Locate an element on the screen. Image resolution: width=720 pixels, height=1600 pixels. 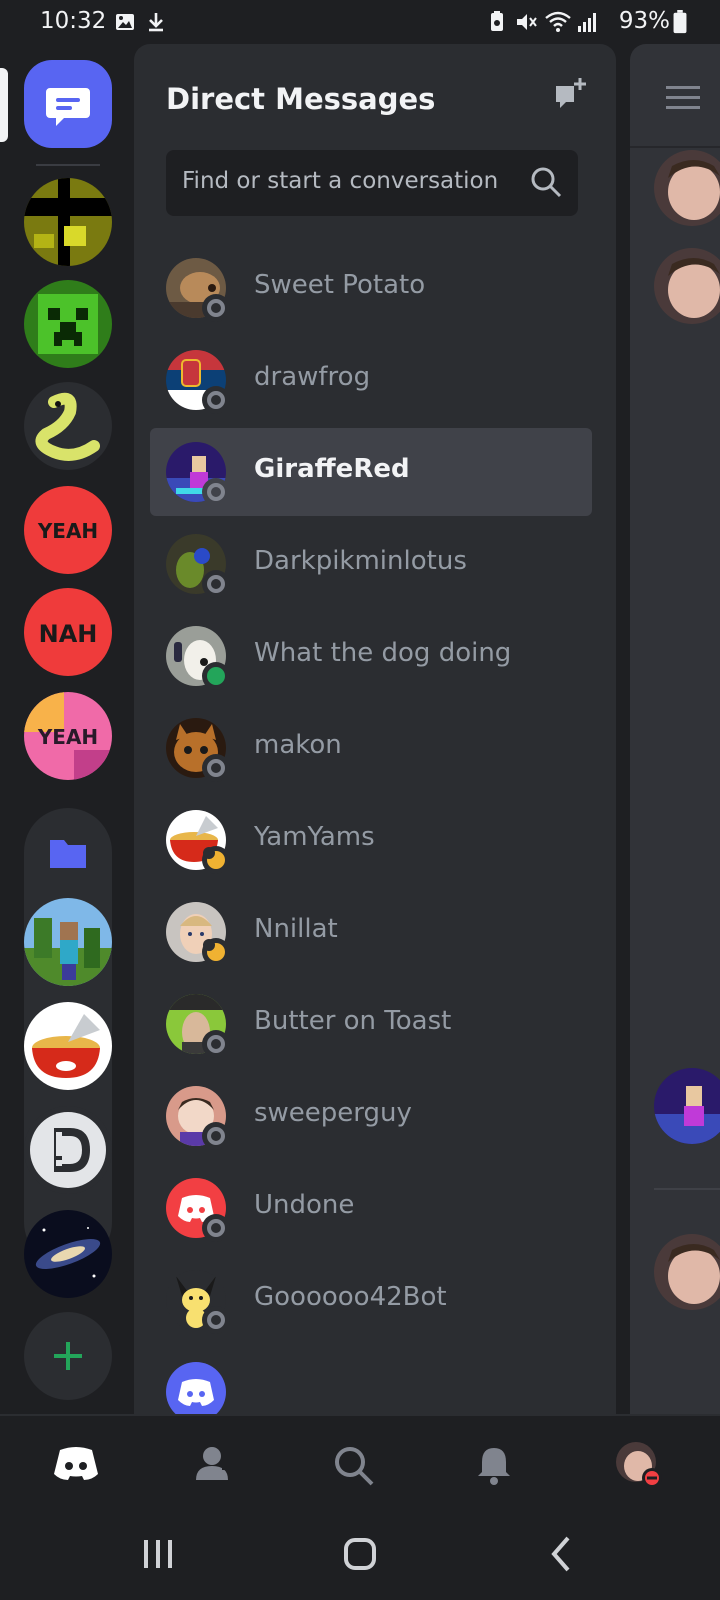
game-avatar-icon is located at coordinates (687, 1106).